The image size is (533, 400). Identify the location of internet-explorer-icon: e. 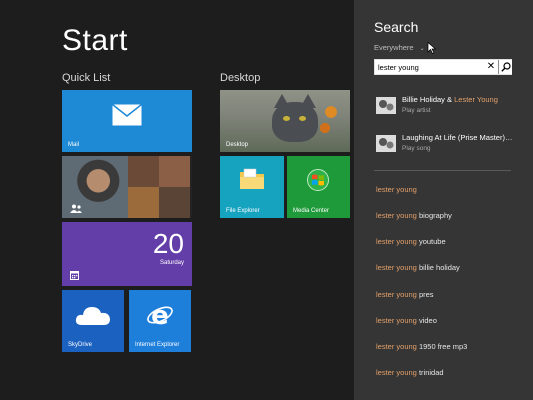
(160, 315).